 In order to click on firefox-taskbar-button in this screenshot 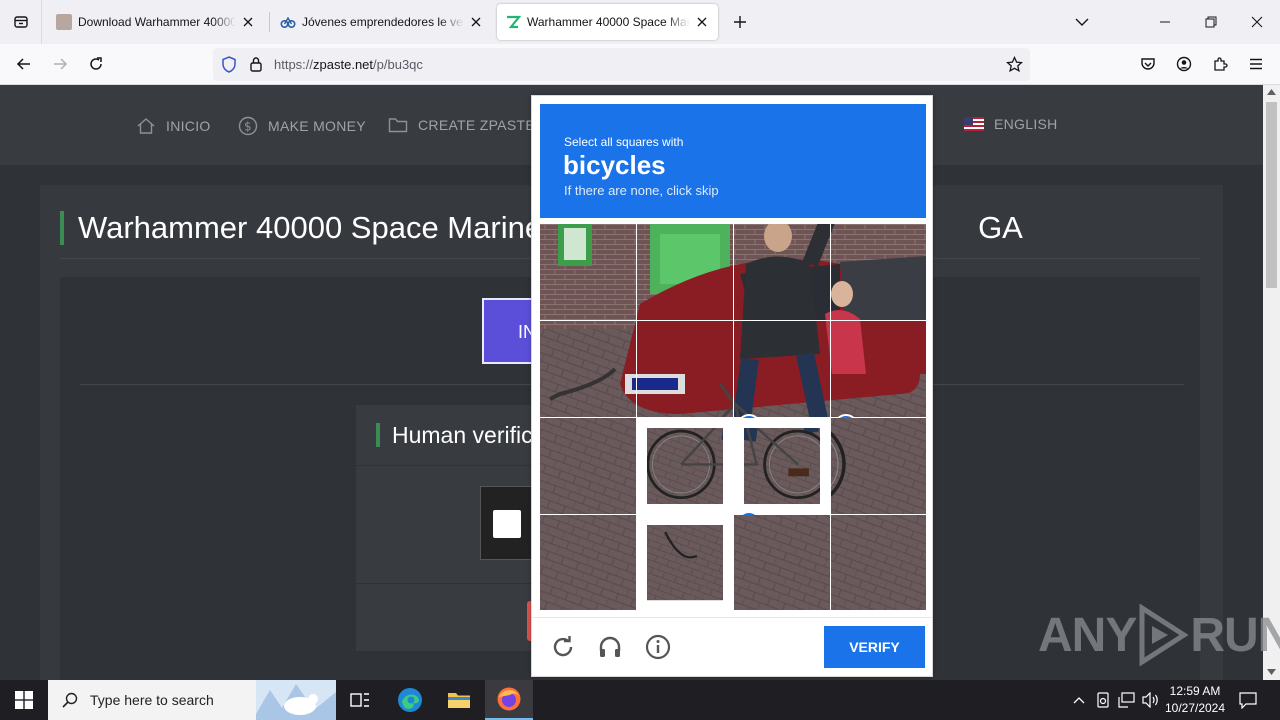, I will do `click(509, 700)`.